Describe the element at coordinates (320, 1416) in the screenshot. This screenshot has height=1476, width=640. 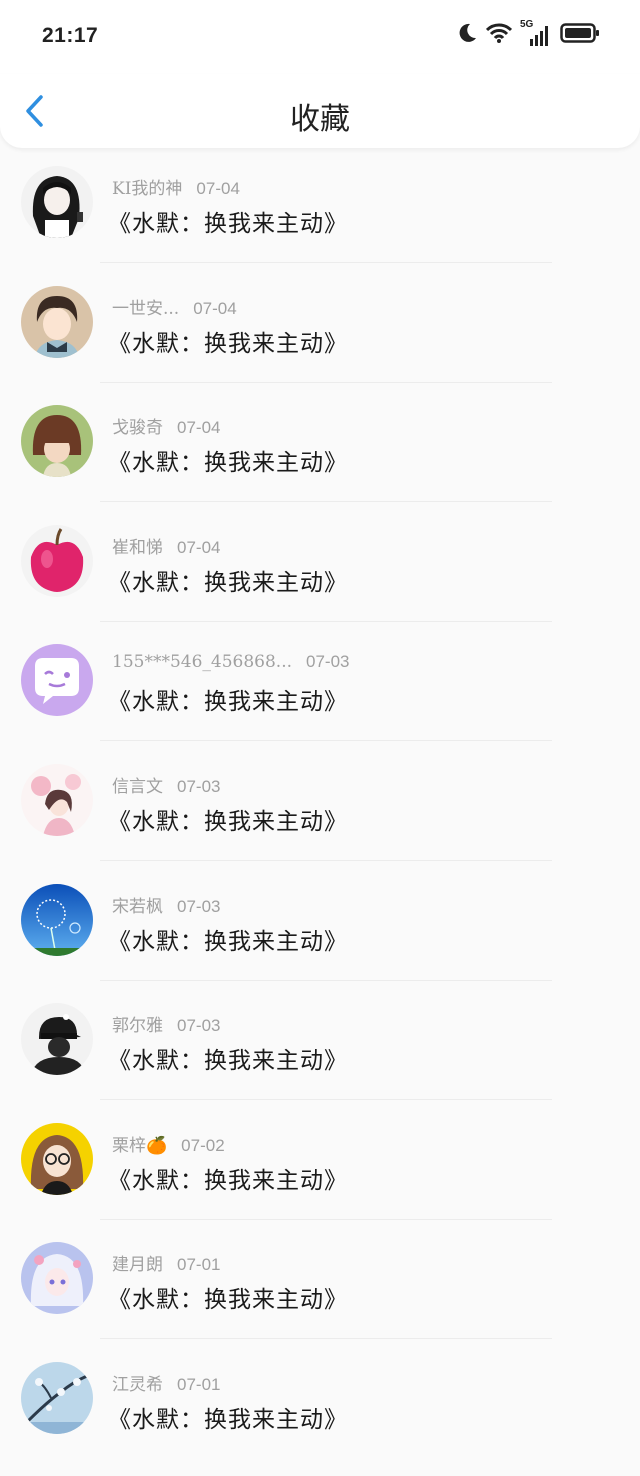
I see `list-item: 江灵希 07-01 《水默：换我来主动》` at that location.